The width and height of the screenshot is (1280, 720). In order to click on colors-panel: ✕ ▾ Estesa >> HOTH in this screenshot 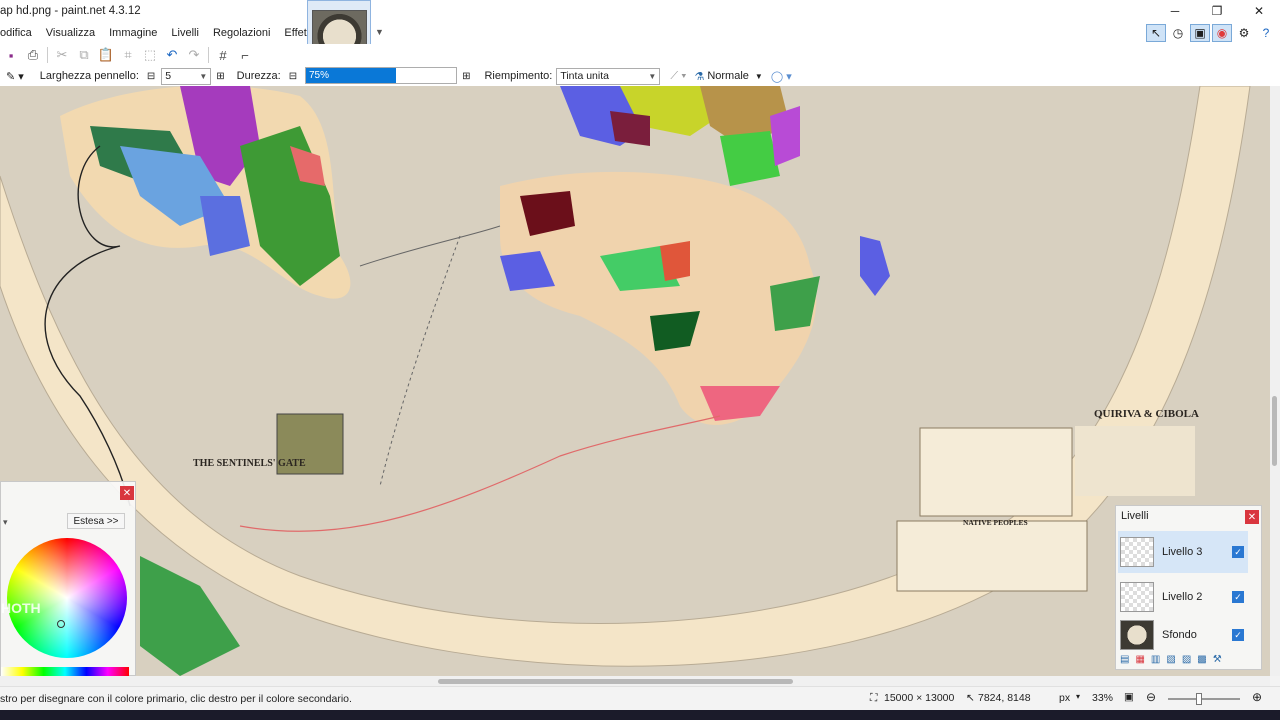, I will do `click(68, 578)`.